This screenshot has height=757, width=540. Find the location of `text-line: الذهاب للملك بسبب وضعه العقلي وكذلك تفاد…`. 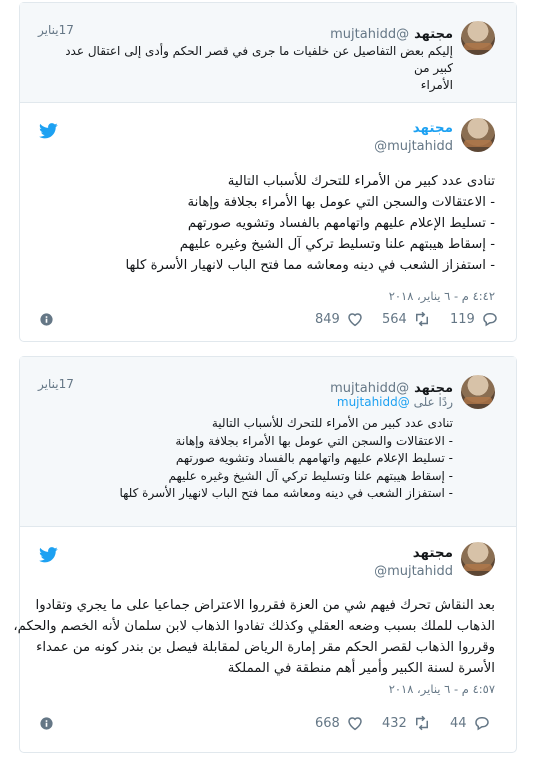

text-line: الذهاب للملك بسبب وضعه العقلي وكذلك تفاد… is located at coordinates (254, 626).